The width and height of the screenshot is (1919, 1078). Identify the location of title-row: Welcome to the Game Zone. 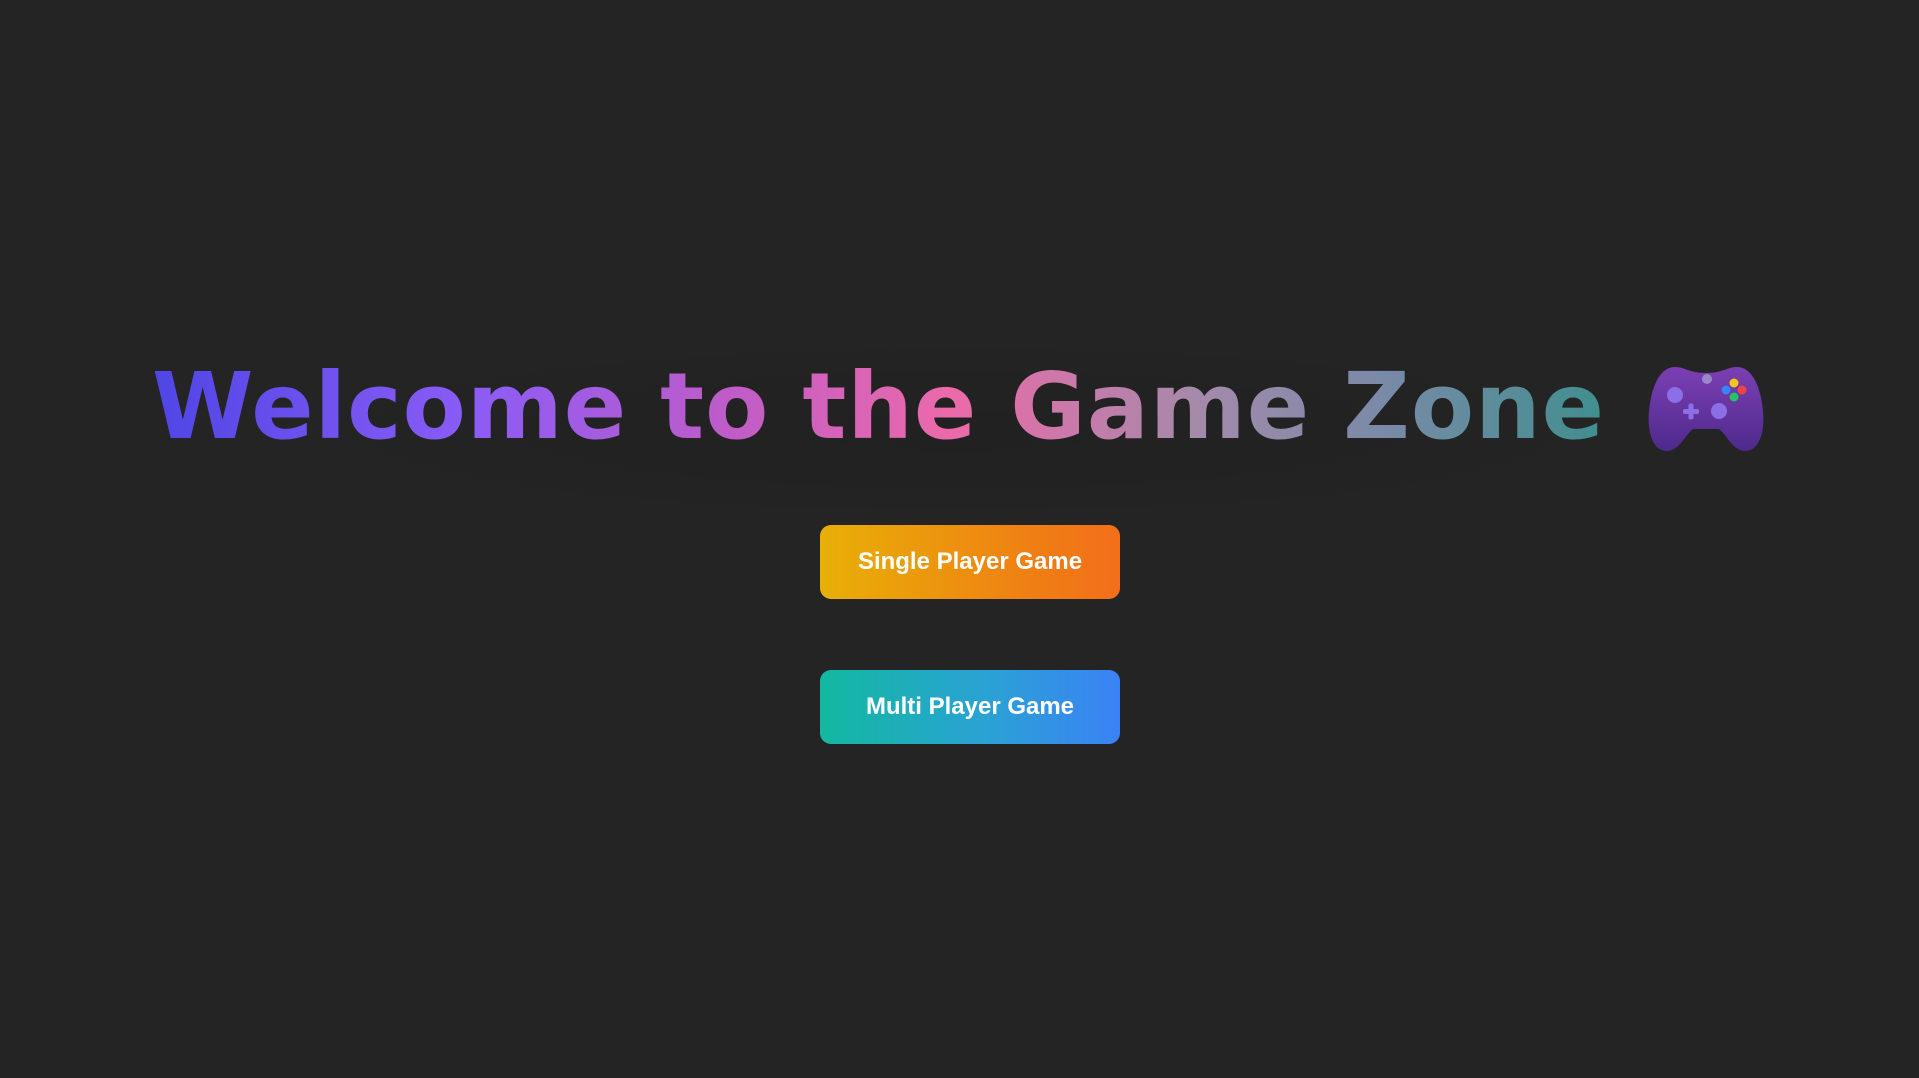
(959, 407).